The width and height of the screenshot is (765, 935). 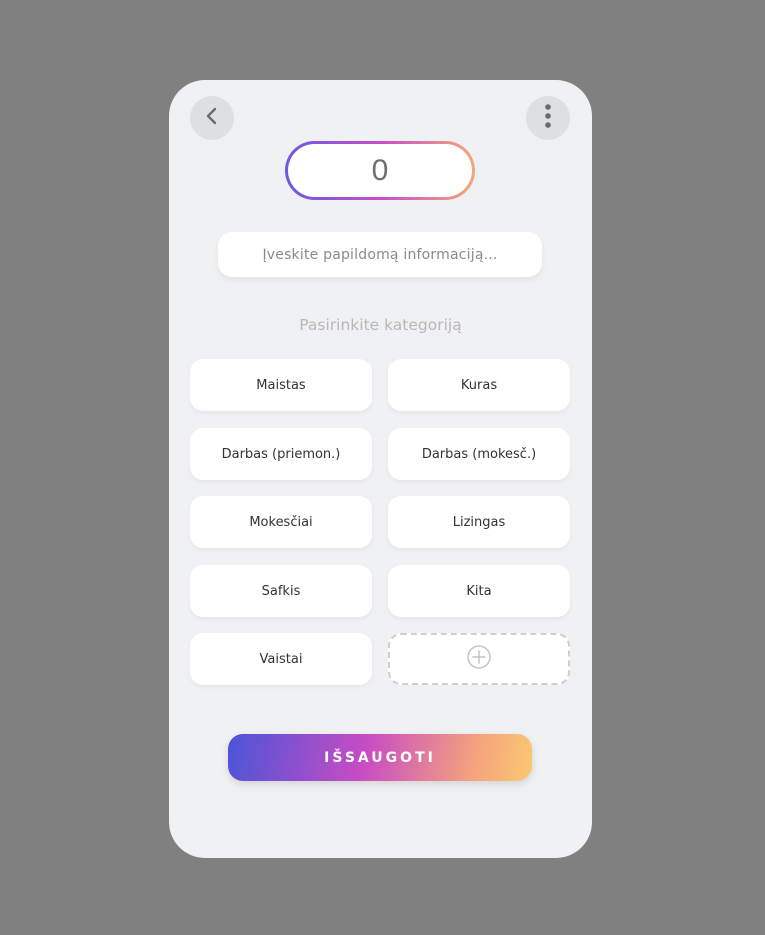 I want to click on chevron-left-icon, so click(x=212, y=118).